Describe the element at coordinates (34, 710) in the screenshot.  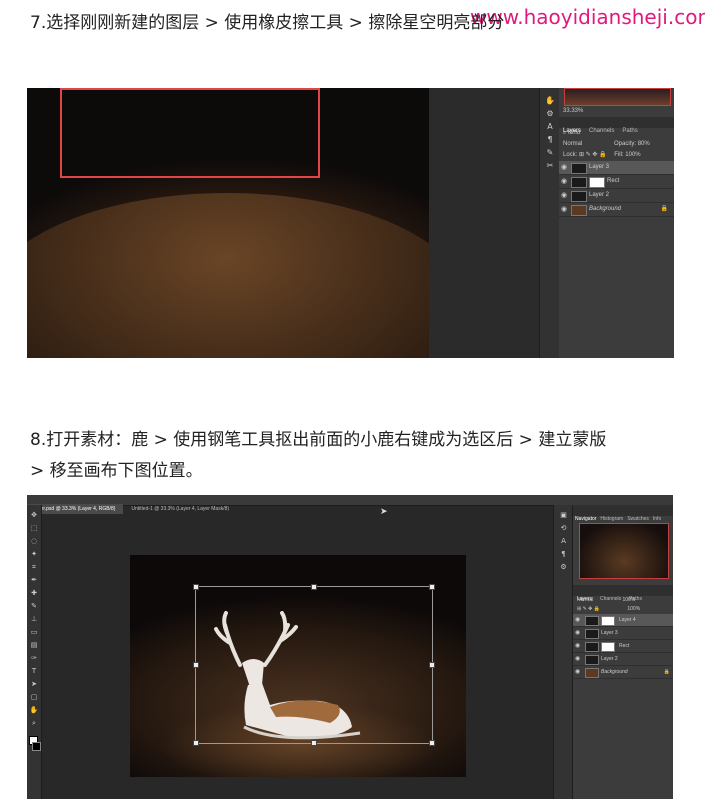
I see `hand-tool-icon: ✋` at that location.